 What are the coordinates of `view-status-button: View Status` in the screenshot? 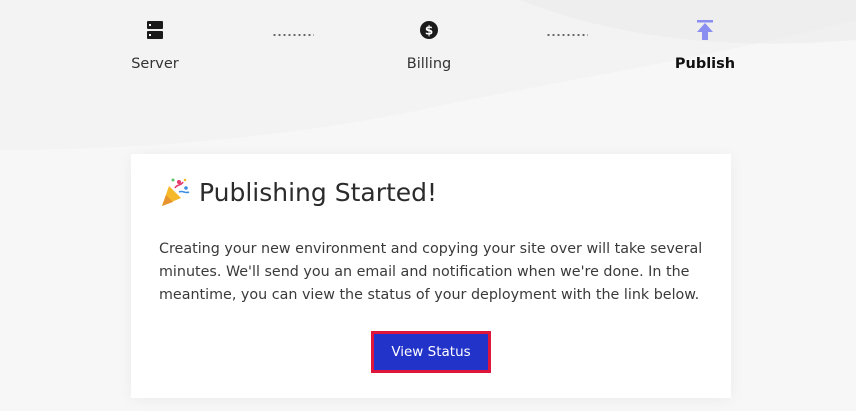 It's located at (431, 352).